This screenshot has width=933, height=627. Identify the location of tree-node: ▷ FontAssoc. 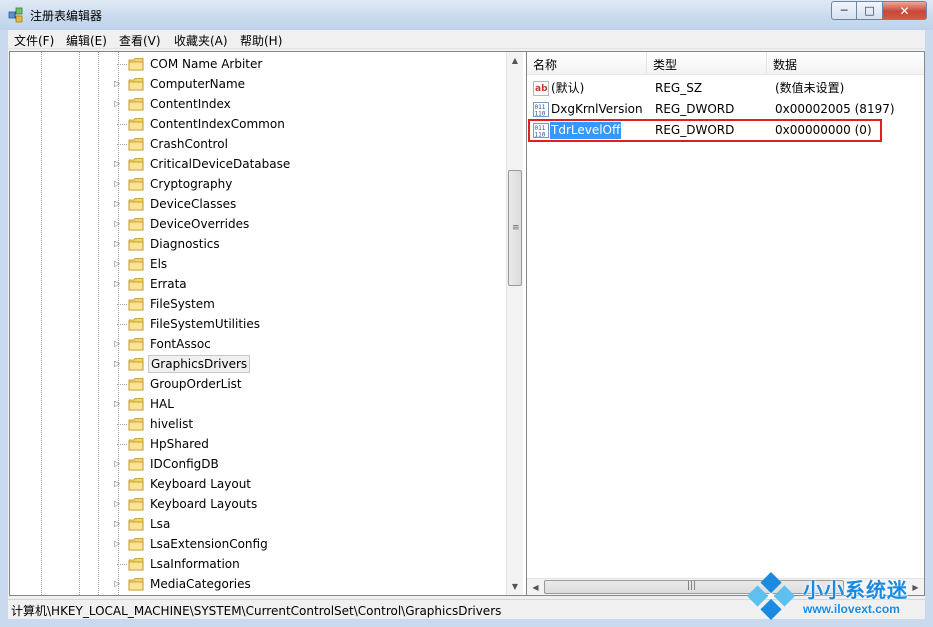
(309, 344).